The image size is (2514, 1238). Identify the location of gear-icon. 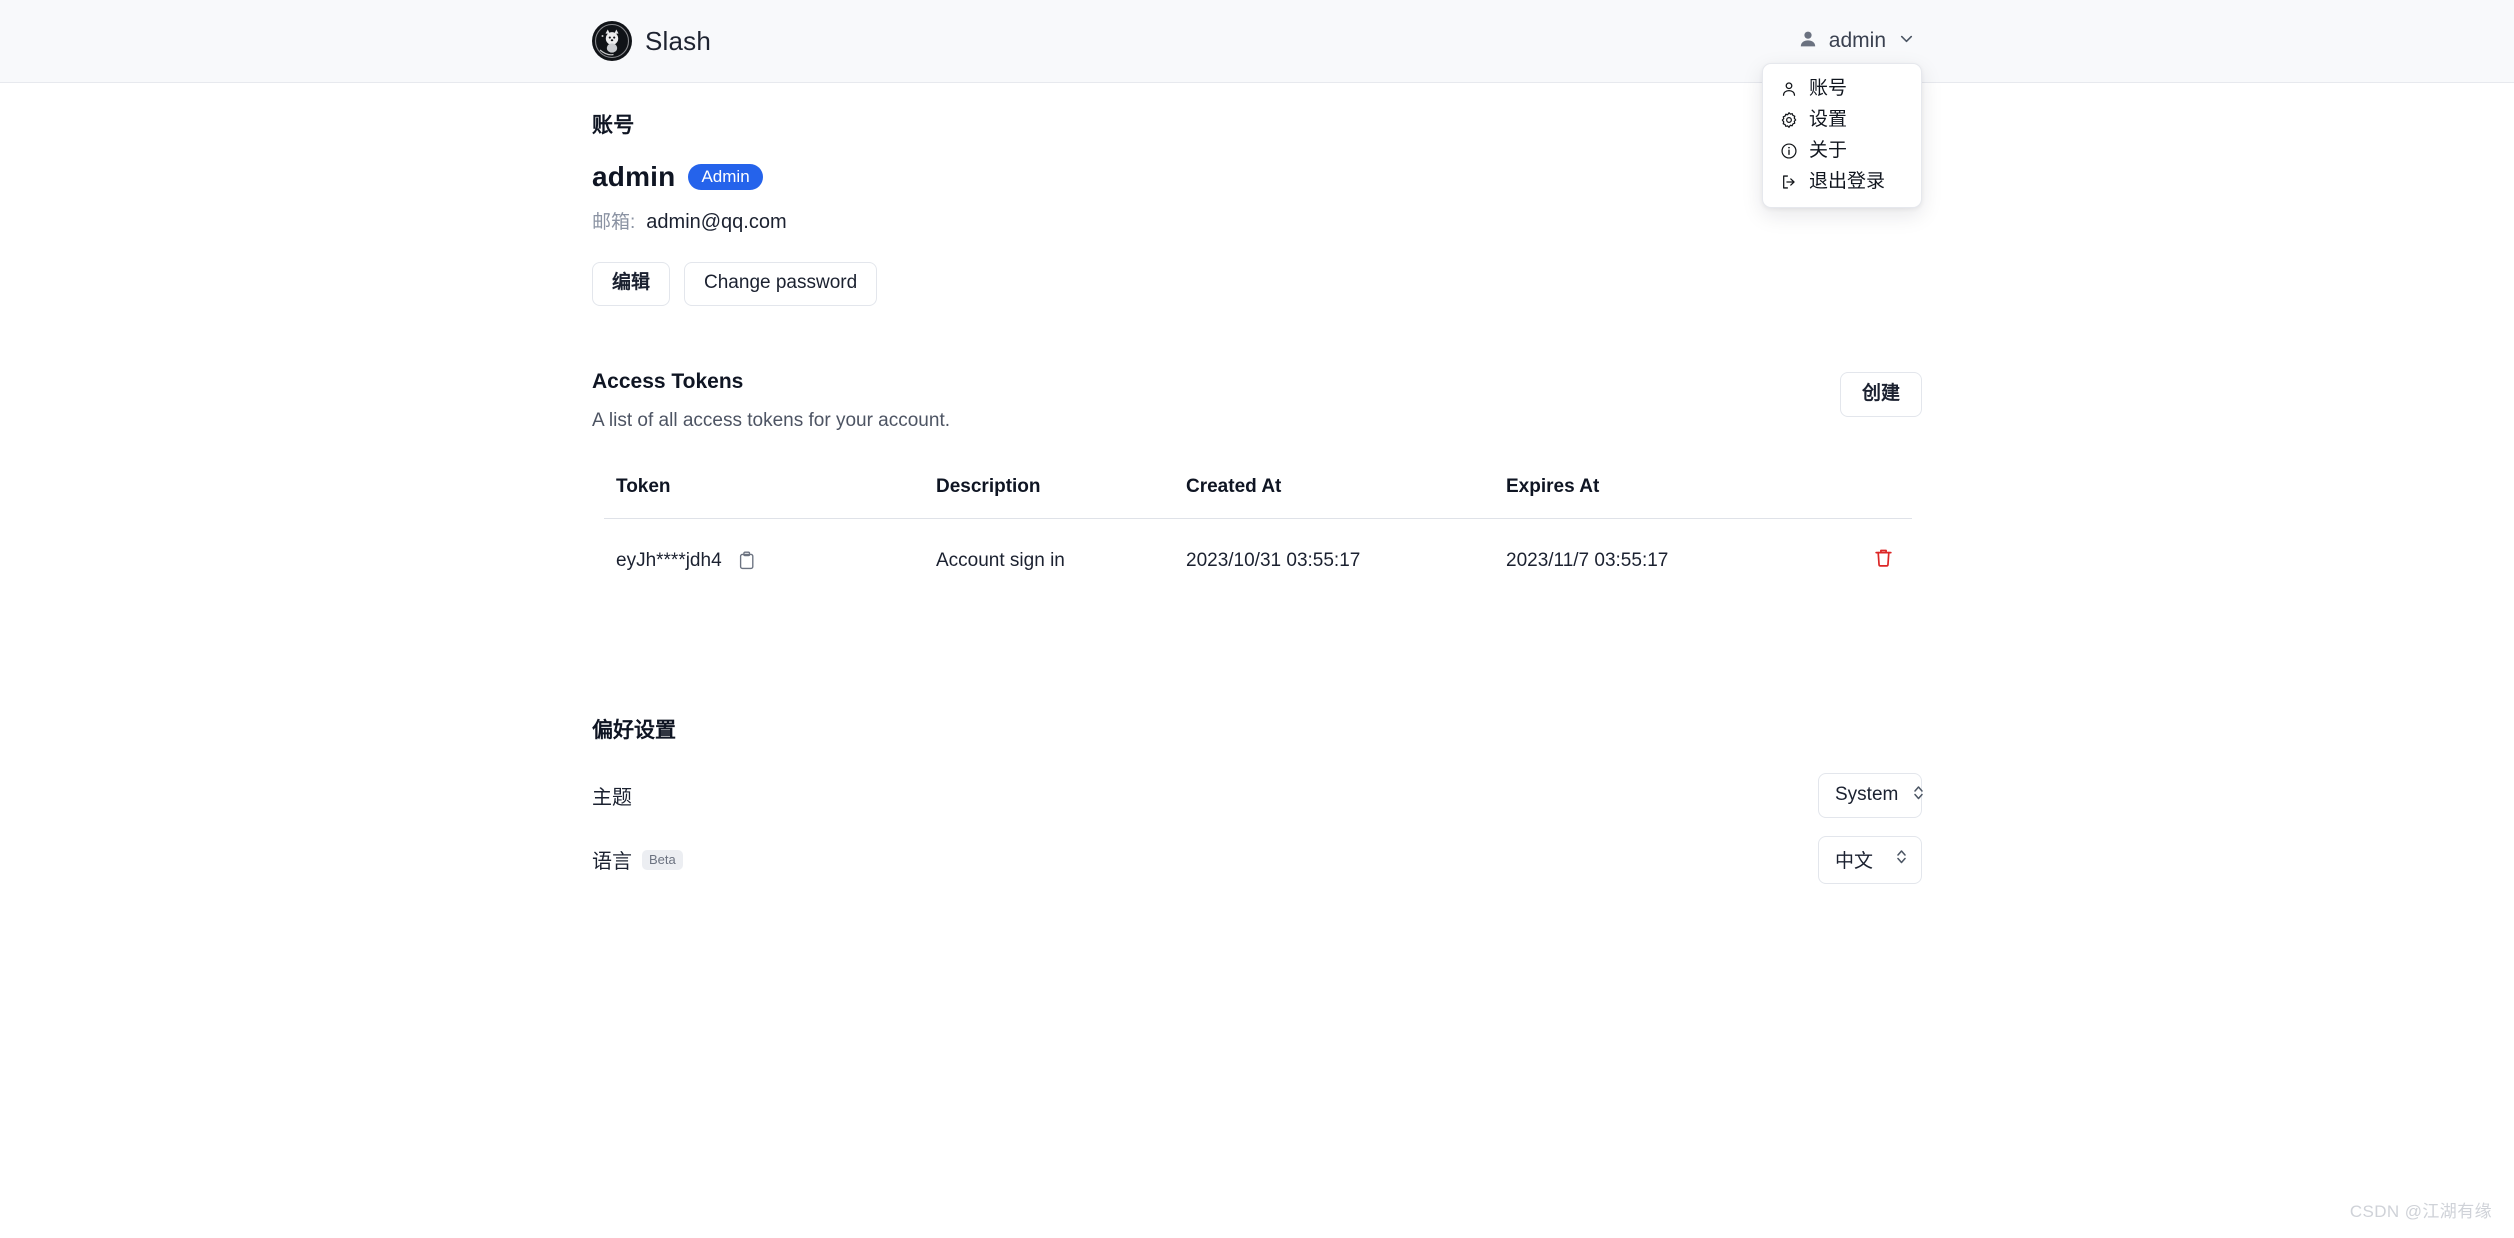
(1788, 119).